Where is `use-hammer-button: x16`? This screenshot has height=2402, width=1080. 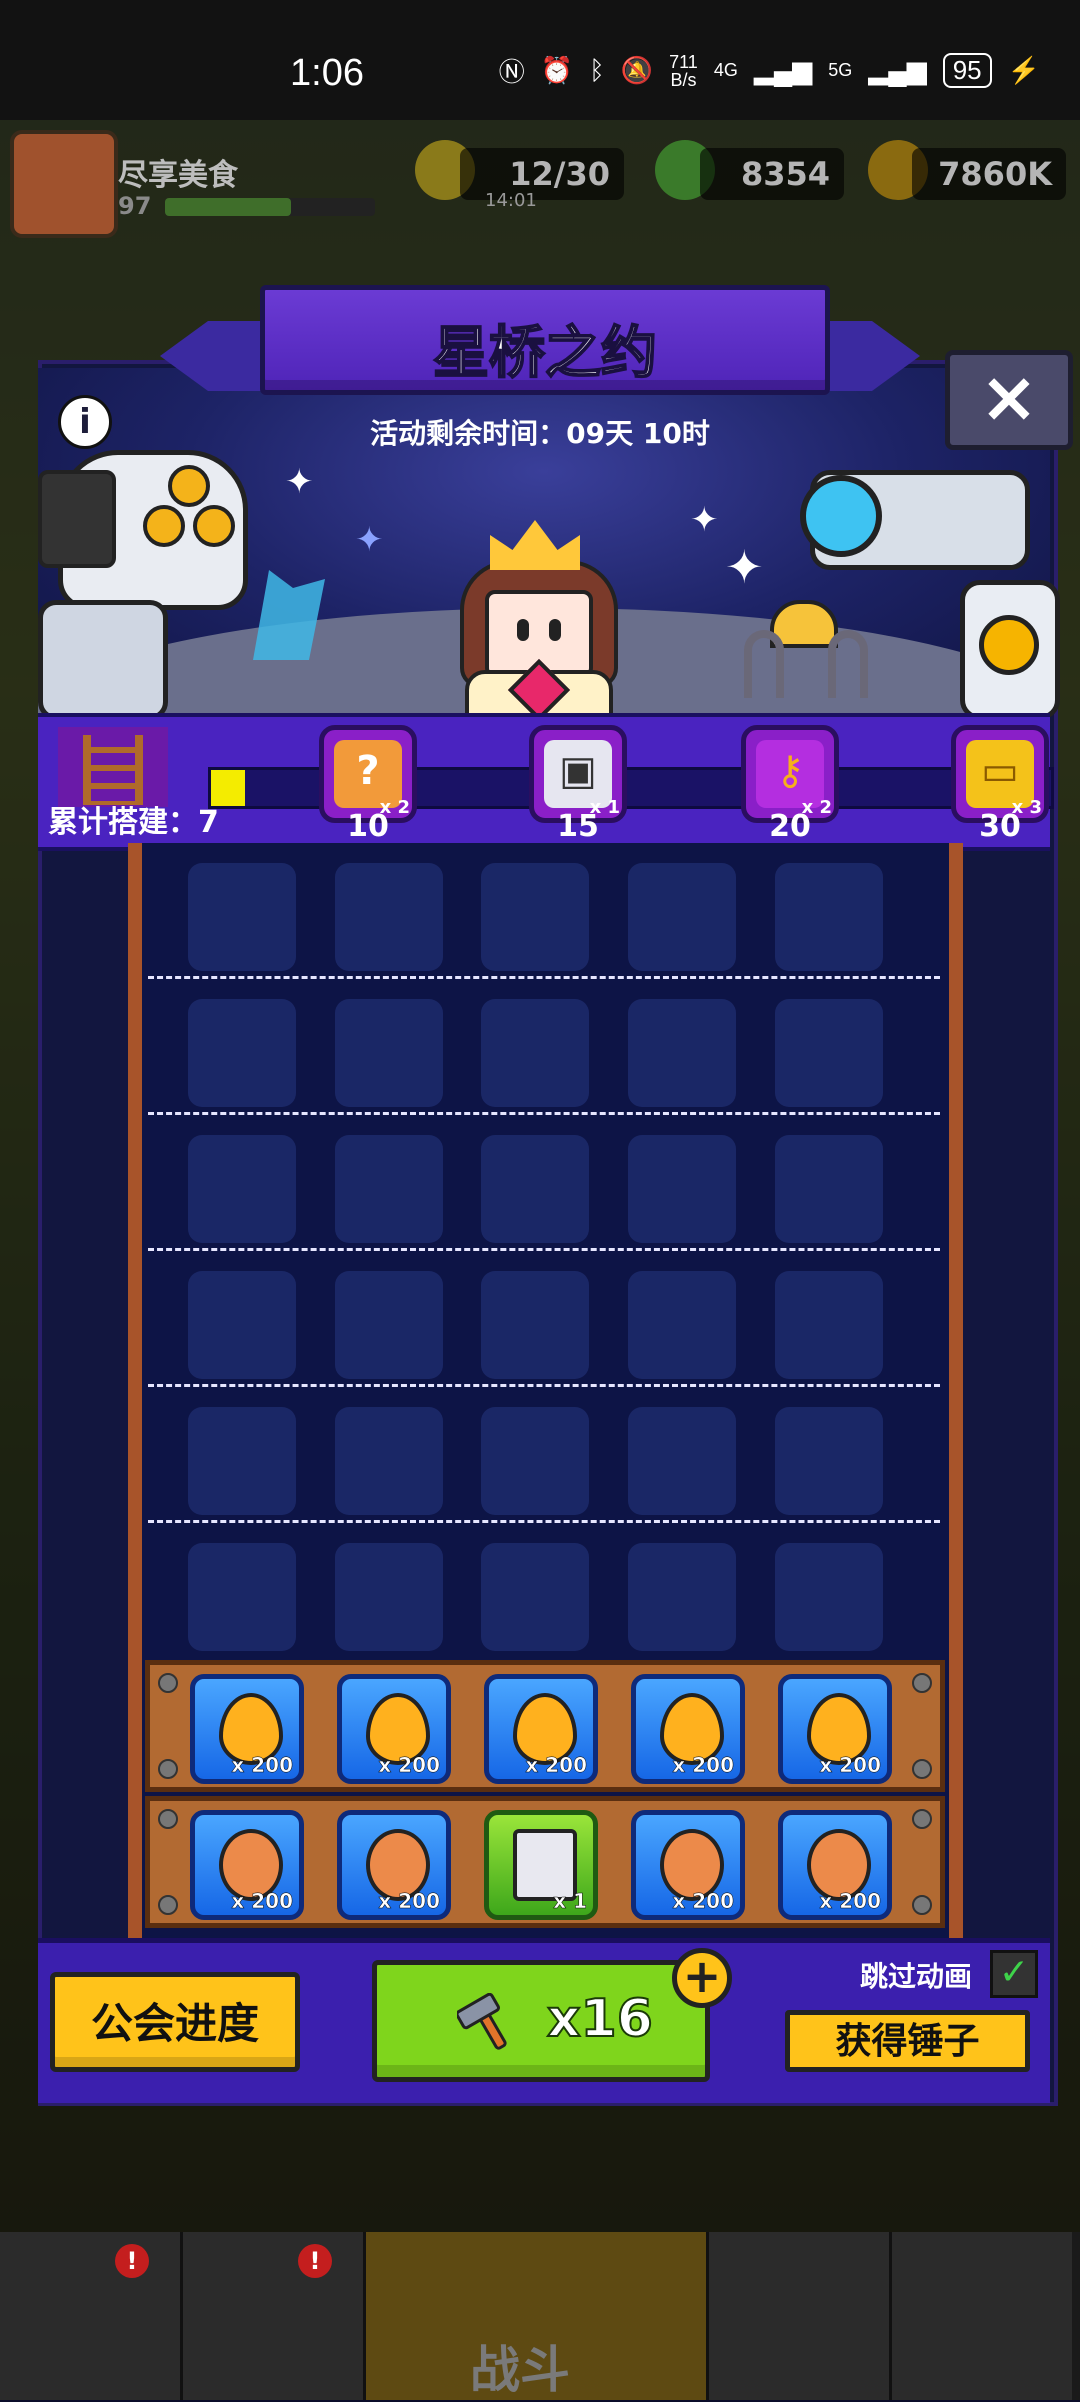 use-hammer-button: x16 is located at coordinates (541, 2021).